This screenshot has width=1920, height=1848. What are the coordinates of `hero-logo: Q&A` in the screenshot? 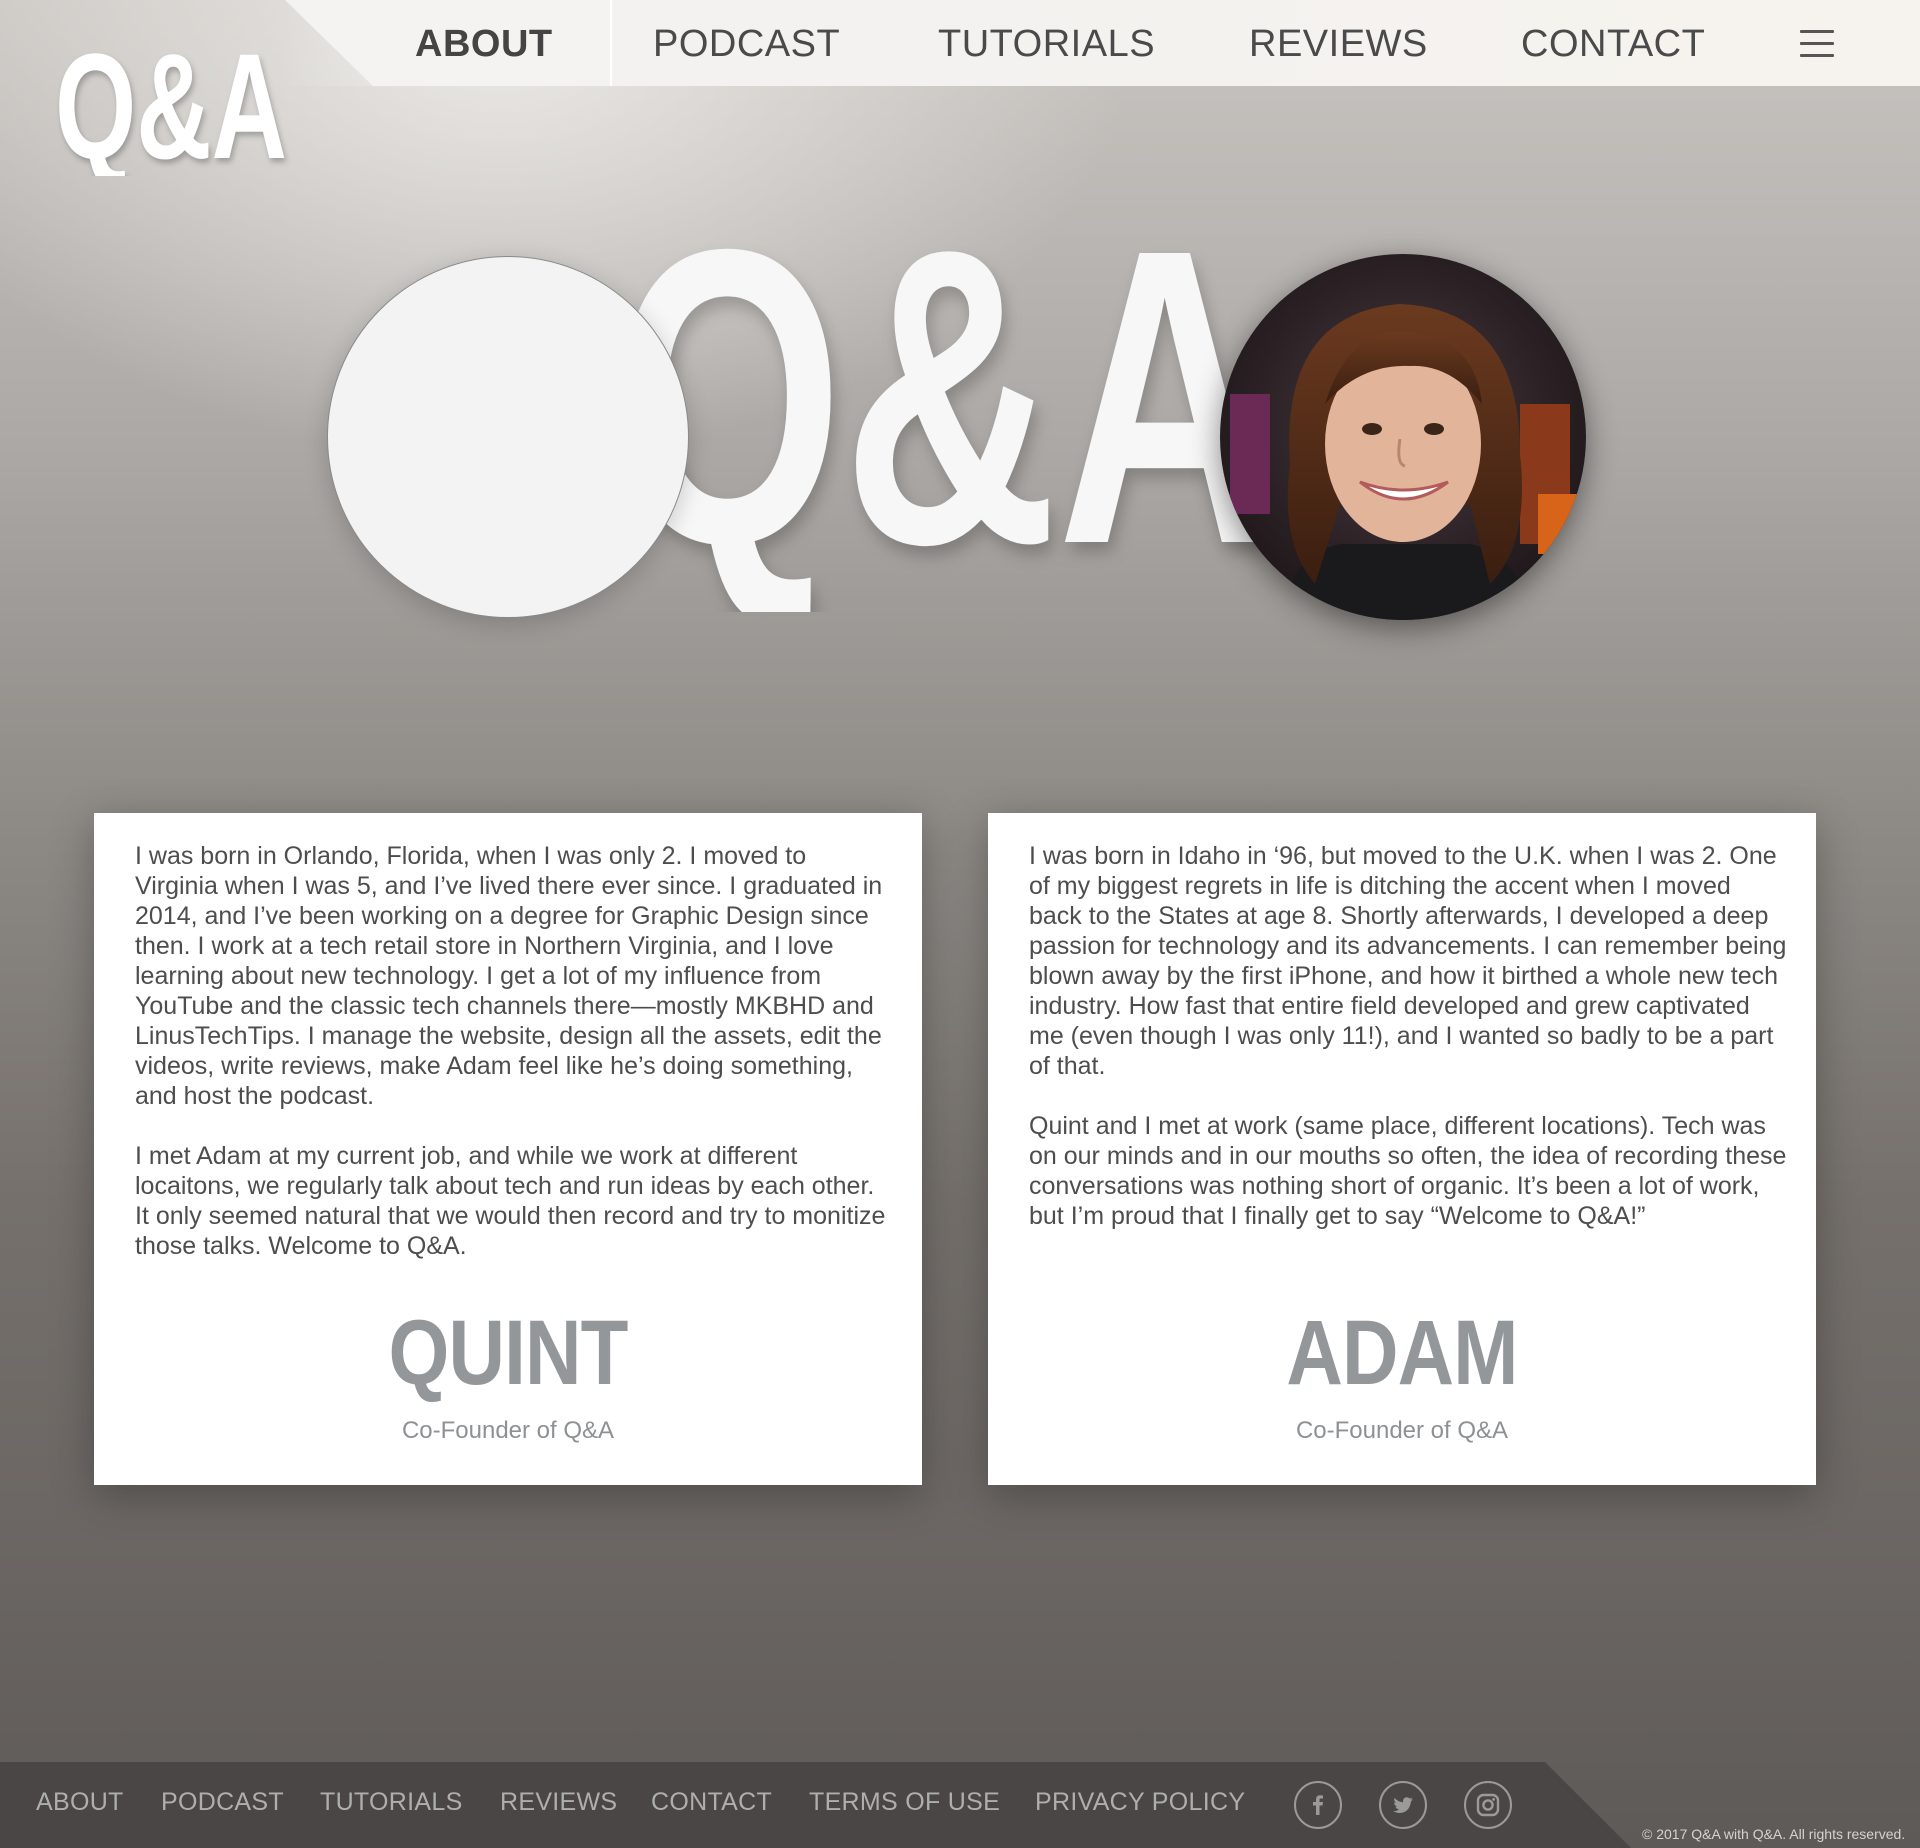 It's located at (952, 397).